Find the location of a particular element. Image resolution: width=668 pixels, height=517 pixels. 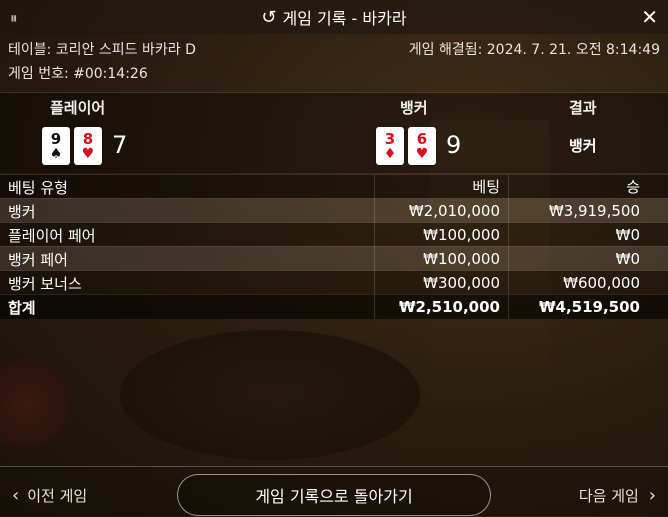

chevron-right-icon: › is located at coordinates (652, 495).